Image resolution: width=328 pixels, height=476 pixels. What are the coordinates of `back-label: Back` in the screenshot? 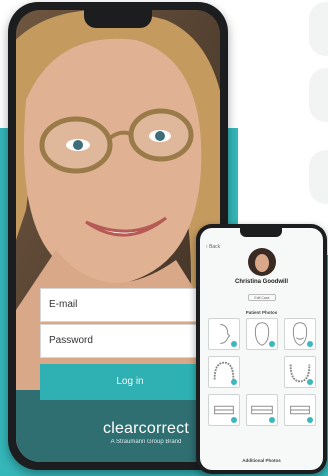 It's located at (215, 247).